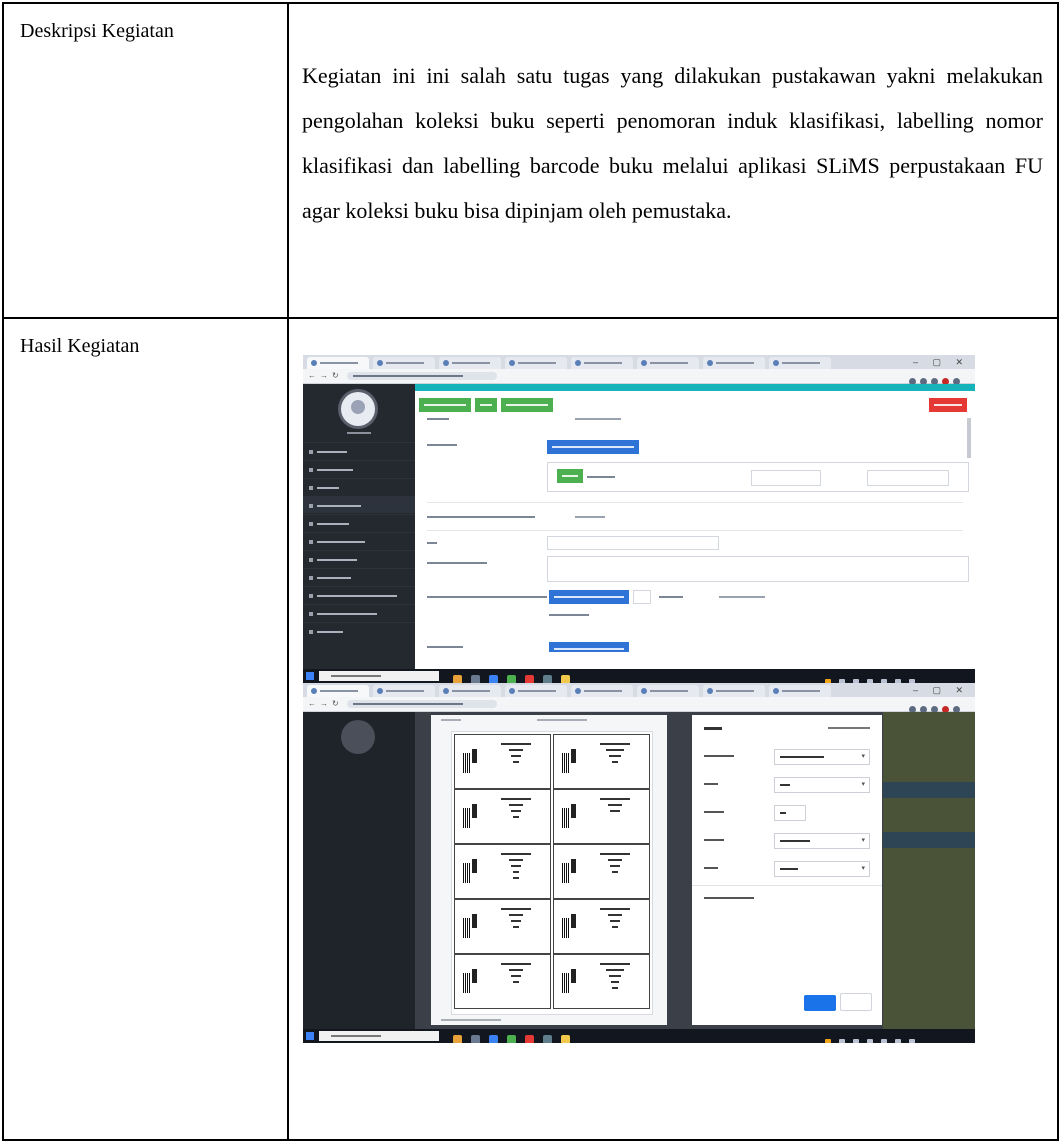  I want to click on browser-tab-bar: ‒ ▢ ✕, so click(639, 362).